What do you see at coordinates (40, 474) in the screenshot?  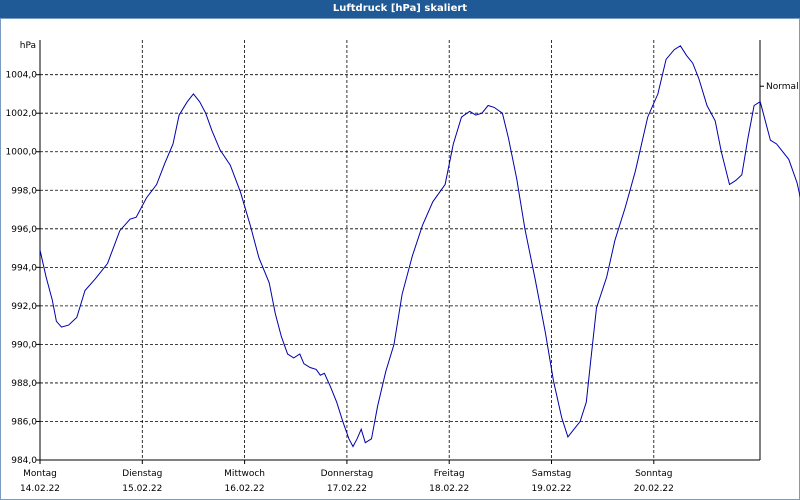 I see `x-tick-day: Montag` at bounding box center [40, 474].